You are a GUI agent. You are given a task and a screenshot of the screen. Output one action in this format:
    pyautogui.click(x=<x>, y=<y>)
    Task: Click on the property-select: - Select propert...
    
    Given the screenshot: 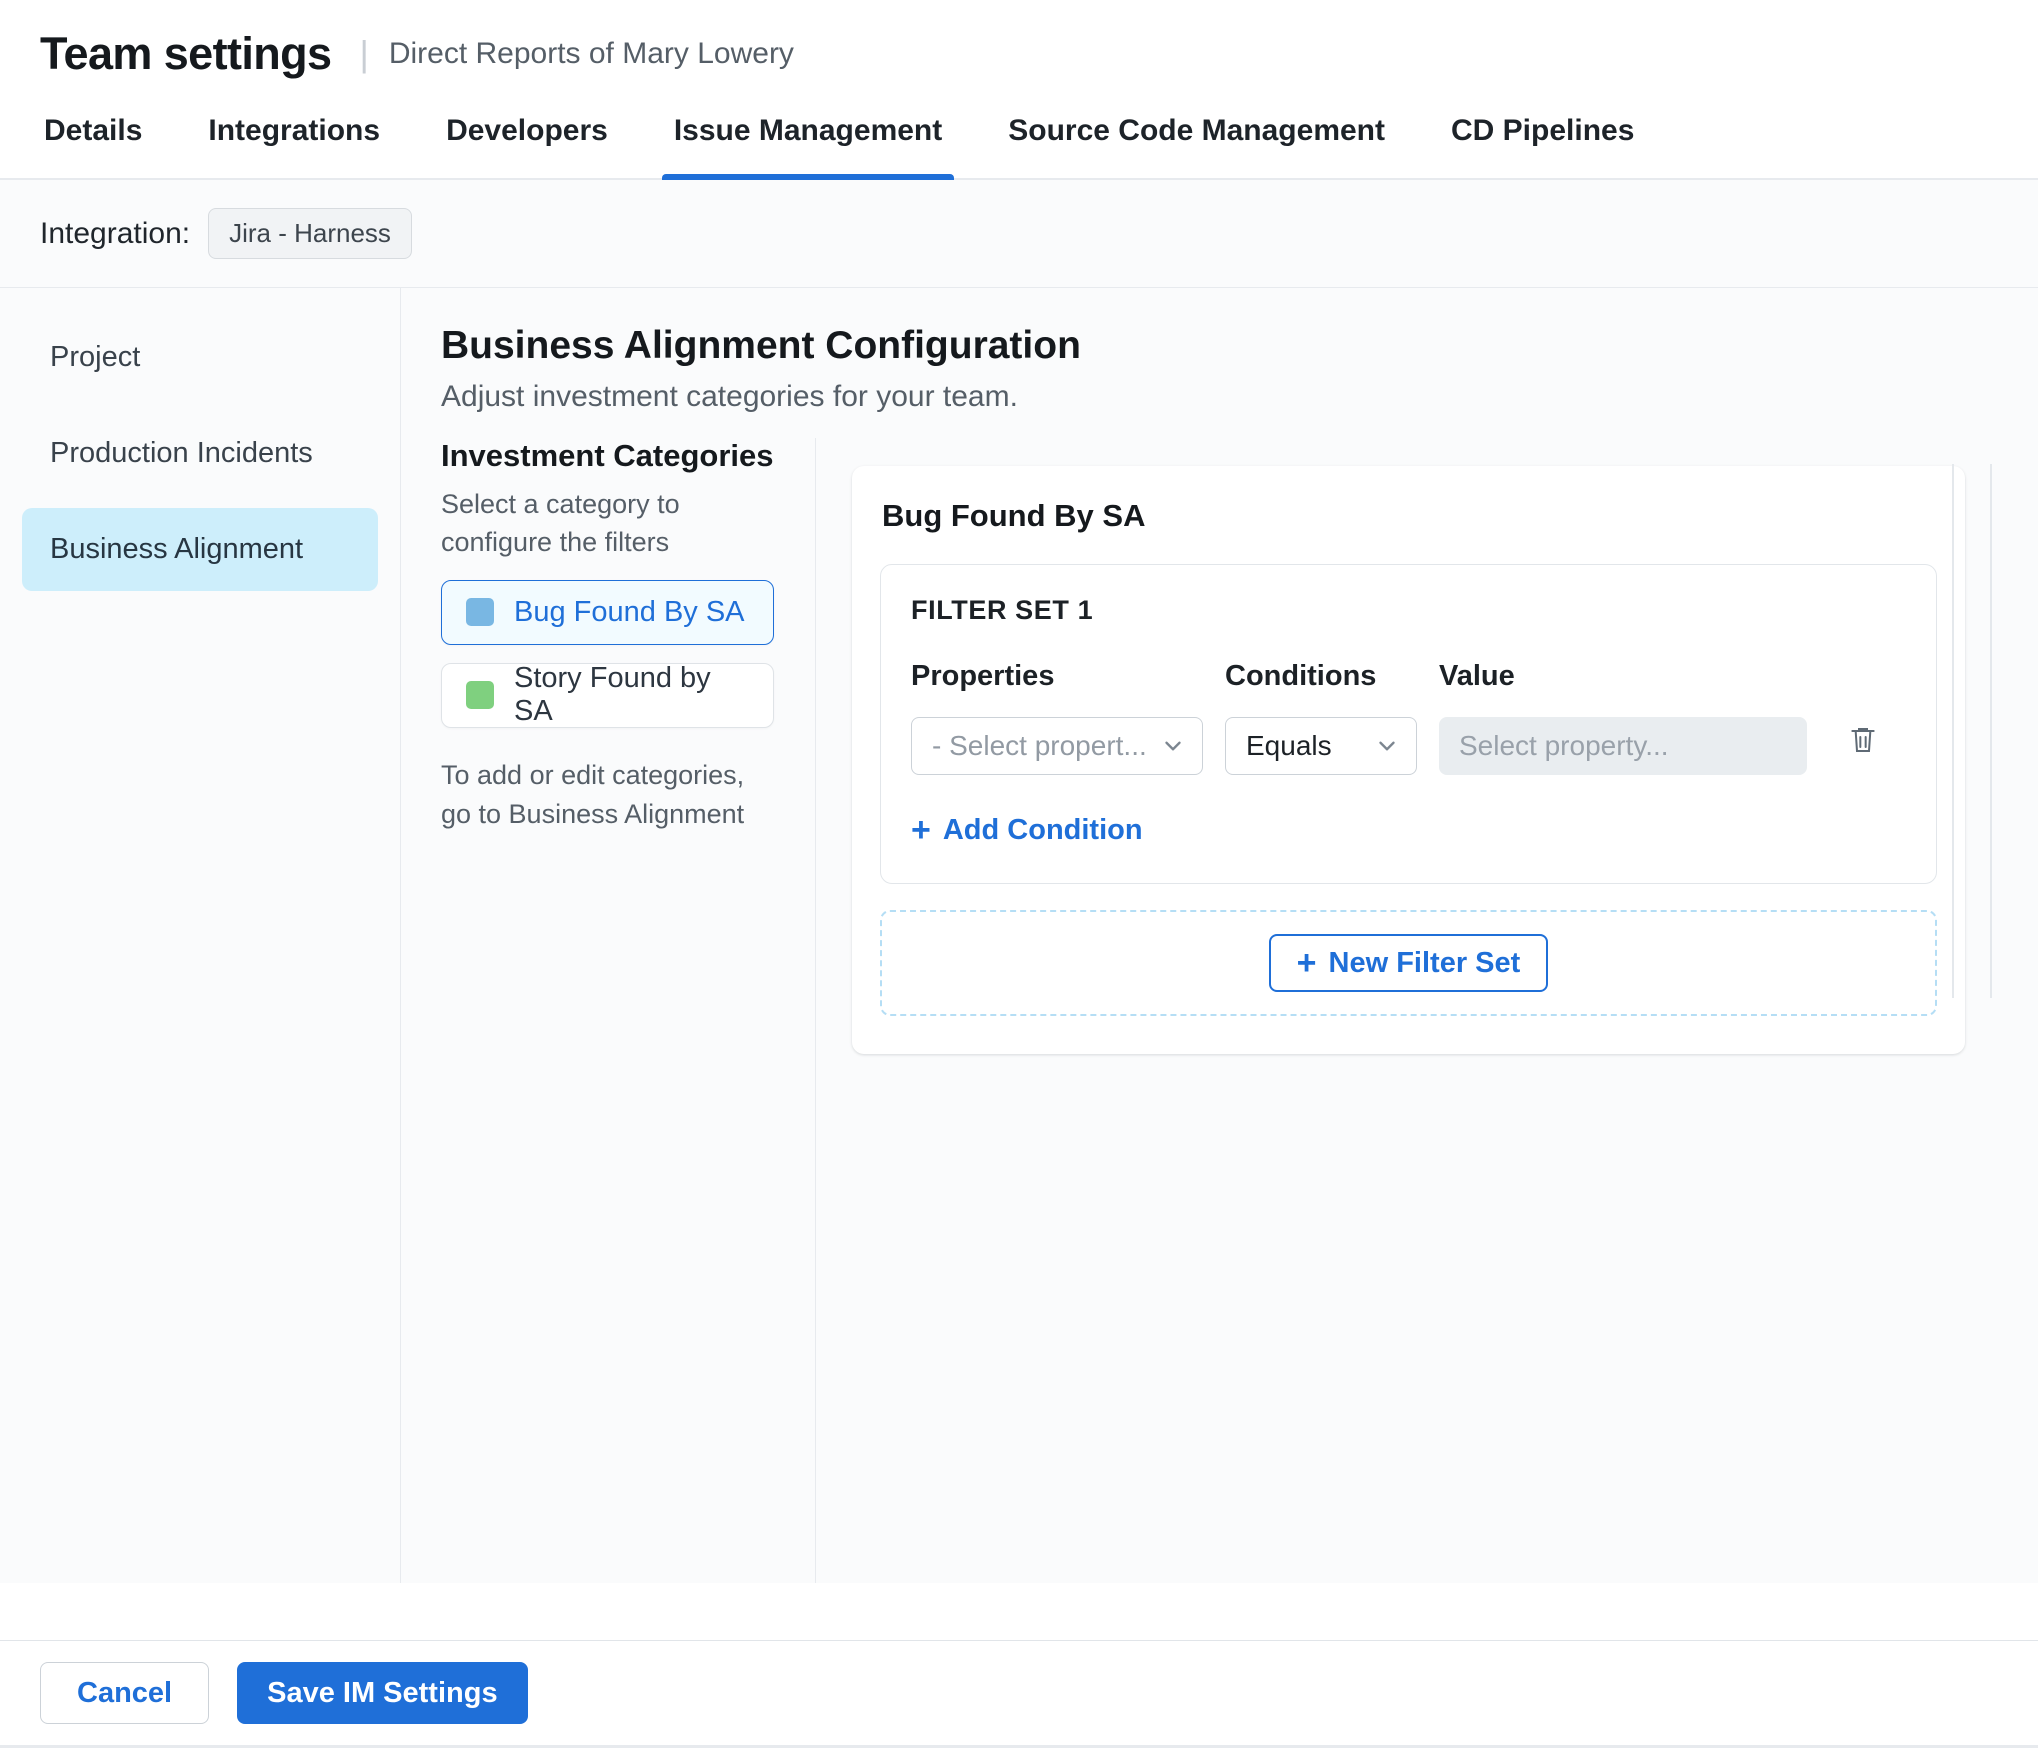 What is the action you would take?
    pyautogui.click(x=1057, y=746)
    